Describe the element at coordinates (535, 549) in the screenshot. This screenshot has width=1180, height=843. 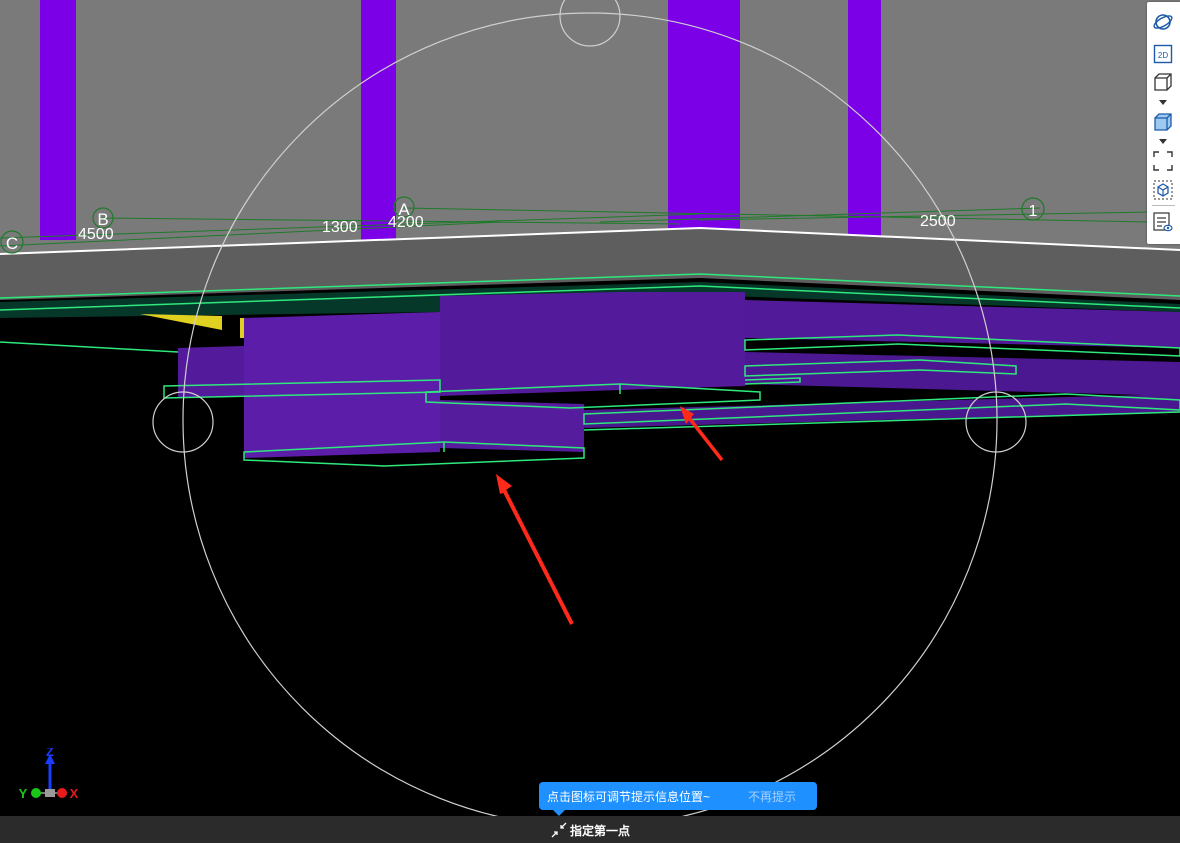
I see `annotation-arrow` at that location.